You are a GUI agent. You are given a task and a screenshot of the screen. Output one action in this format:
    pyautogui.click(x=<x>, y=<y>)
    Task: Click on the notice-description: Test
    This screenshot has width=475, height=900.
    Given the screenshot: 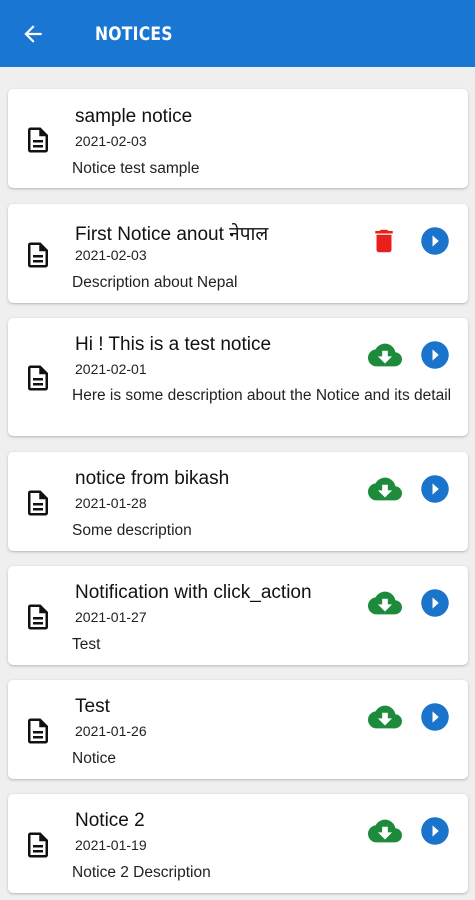 What is the action you would take?
    pyautogui.click(x=86, y=644)
    